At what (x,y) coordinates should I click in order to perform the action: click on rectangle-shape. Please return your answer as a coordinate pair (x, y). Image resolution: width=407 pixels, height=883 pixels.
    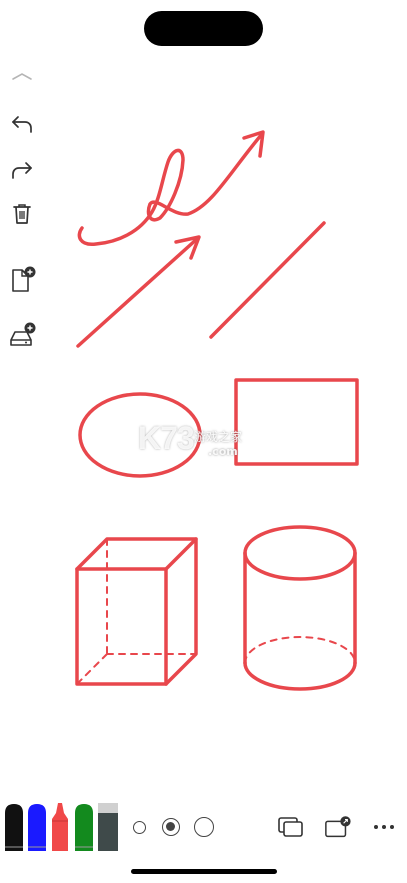
    Looking at the image, I should click on (296, 422).